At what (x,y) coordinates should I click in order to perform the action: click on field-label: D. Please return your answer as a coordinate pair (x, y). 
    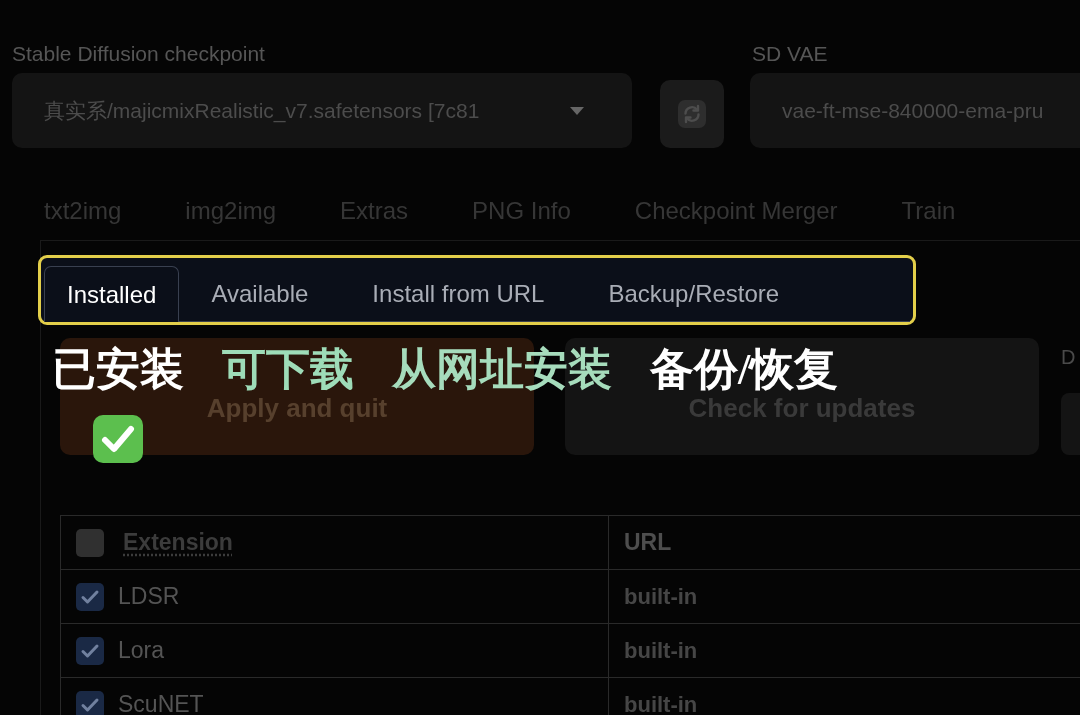
    Looking at the image, I should click on (1069, 357).